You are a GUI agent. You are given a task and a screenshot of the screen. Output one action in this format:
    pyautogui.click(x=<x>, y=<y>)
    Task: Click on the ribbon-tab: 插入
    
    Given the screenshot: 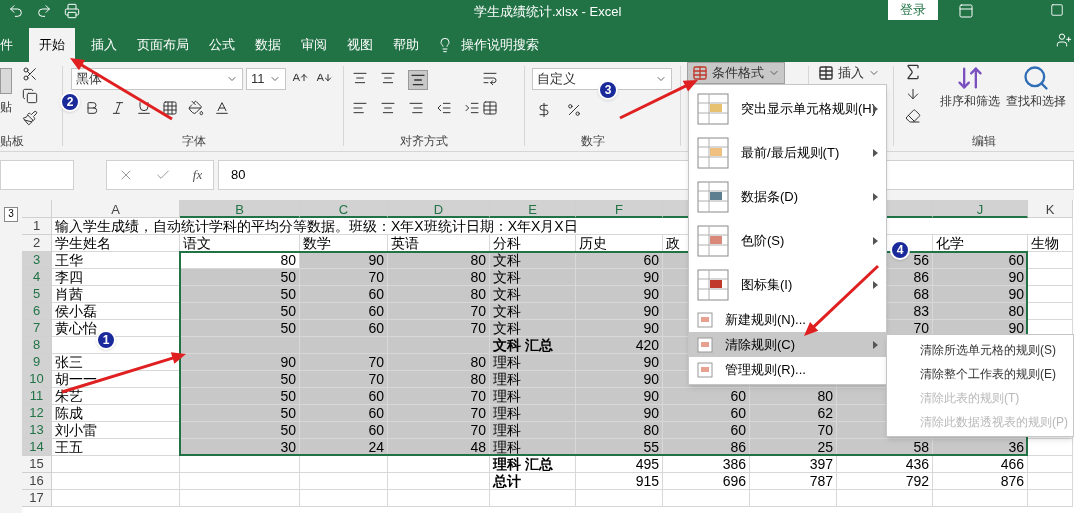 What is the action you would take?
    pyautogui.click(x=104, y=45)
    